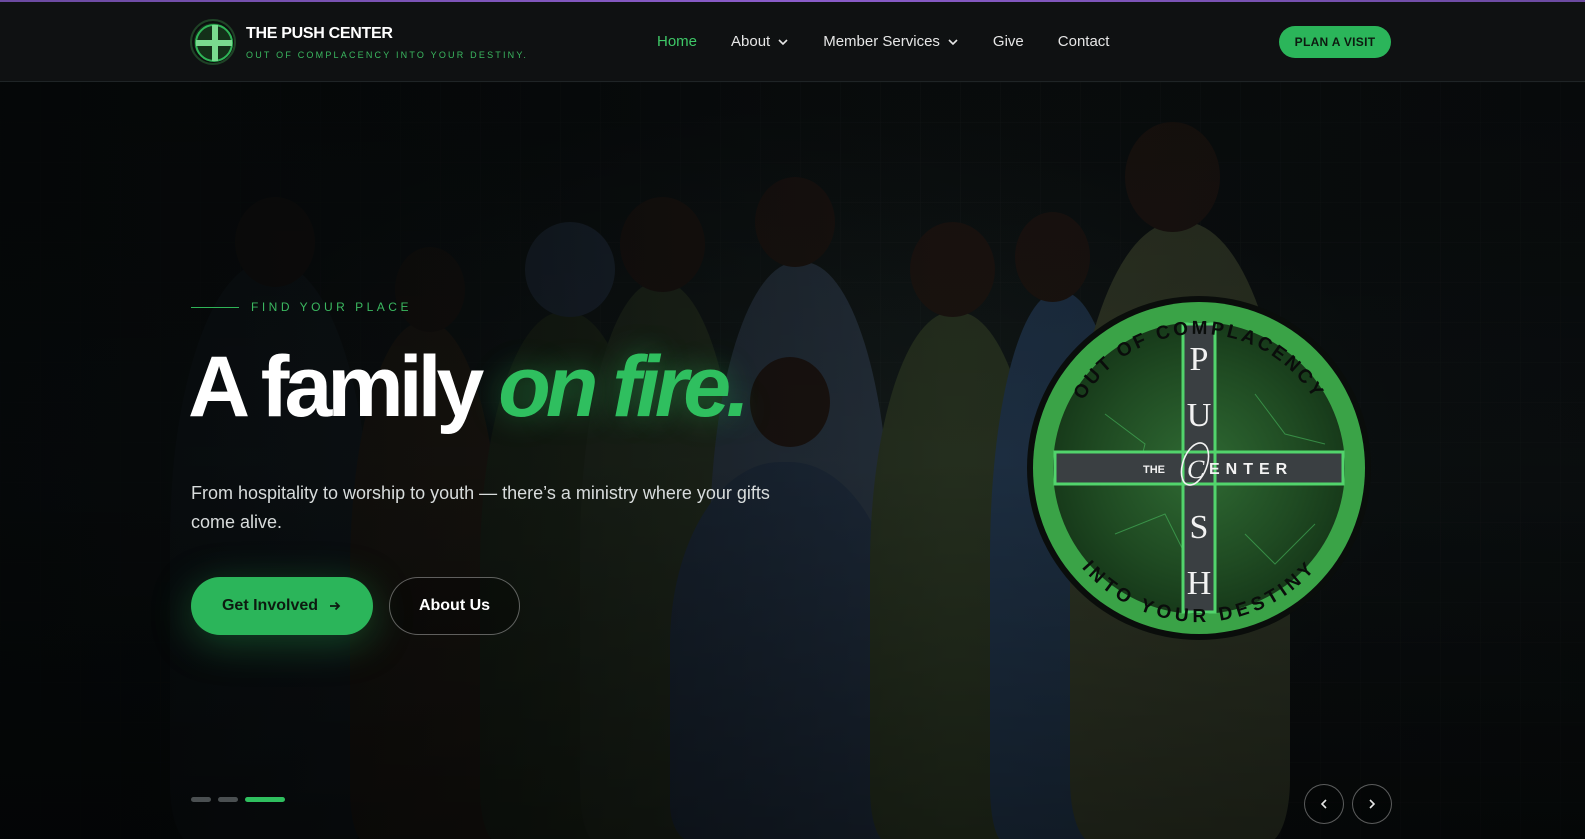  I want to click on emblem-letter-p: P, so click(1199, 359).